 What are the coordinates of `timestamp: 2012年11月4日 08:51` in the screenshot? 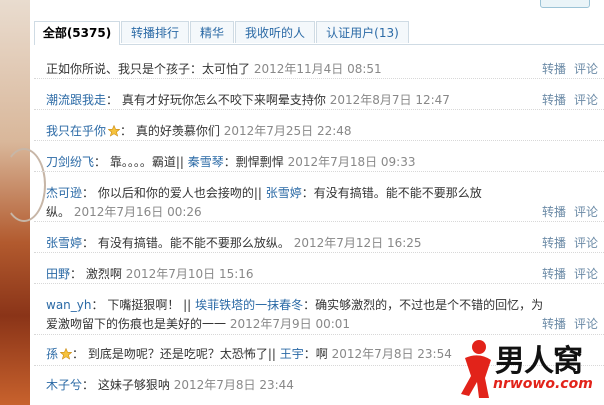 It's located at (318, 69).